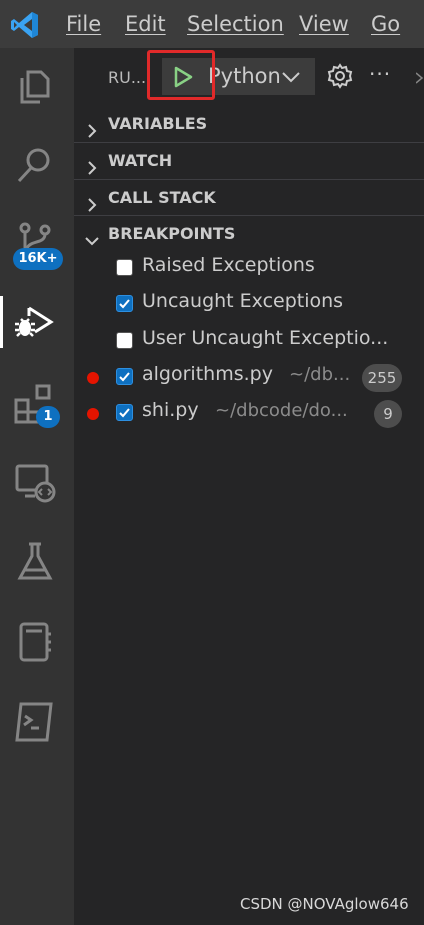 The image size is (424, 925). I want to click on file-breakpoint-row: shi.py ~/dbcode/do... 9, so click(249, 415).